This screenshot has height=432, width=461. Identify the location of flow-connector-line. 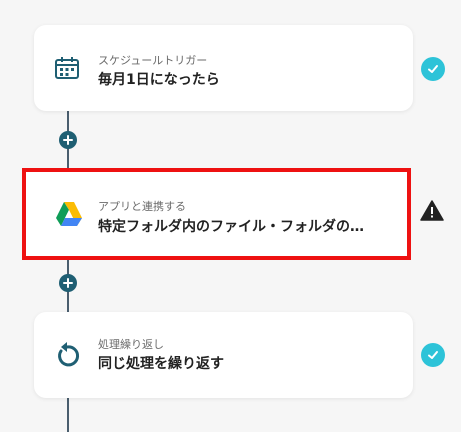
(68, 415).